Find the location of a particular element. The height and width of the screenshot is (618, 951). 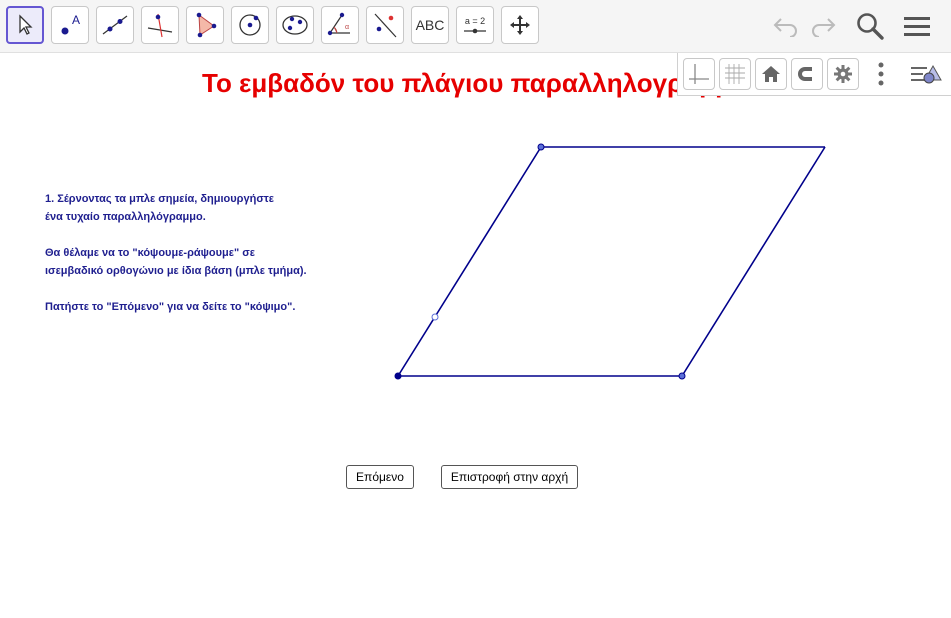

point-tool-icon: A is located at coordinates (70, 24).